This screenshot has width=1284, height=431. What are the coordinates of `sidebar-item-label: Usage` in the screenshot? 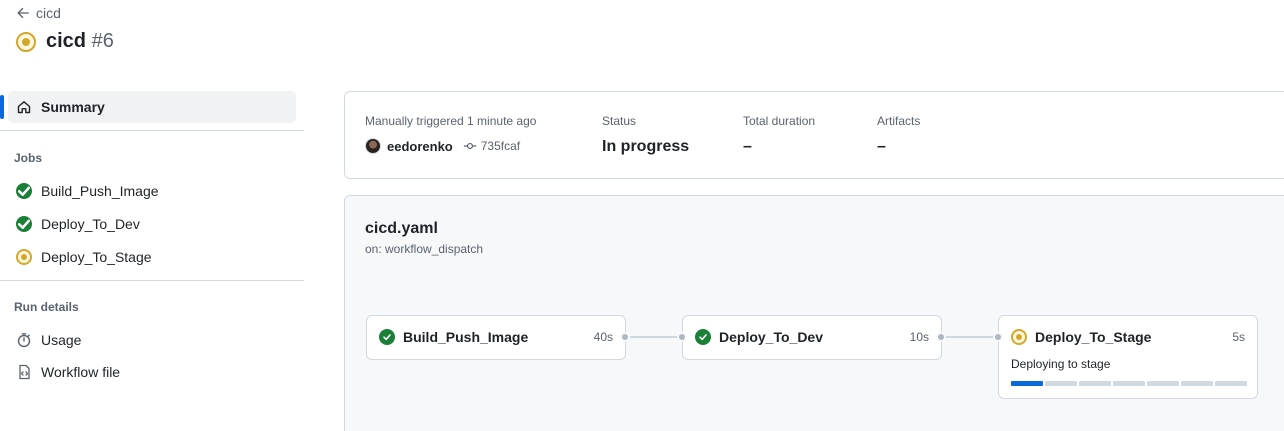 It's located at (61, 339).